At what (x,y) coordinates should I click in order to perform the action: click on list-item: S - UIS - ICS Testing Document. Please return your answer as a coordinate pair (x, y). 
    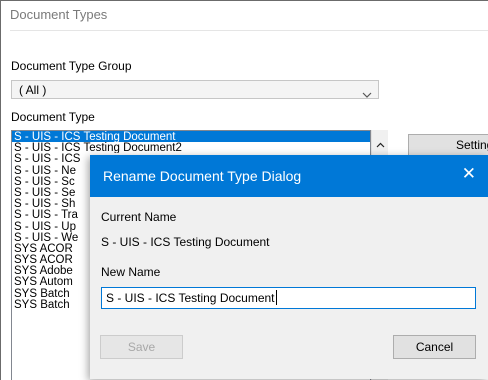
    Looking at the image, I should click on (191, 137).